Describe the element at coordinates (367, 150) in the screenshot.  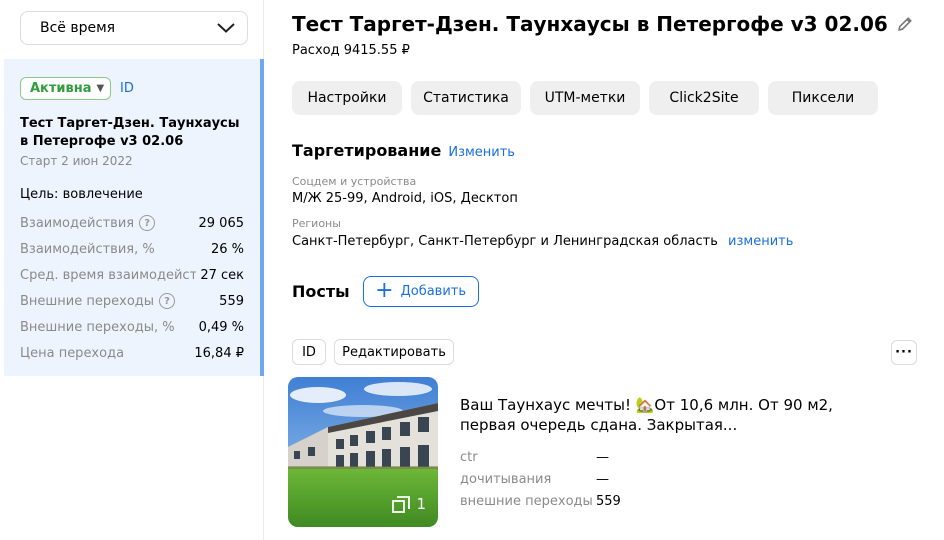
I see `targeting-title: Таргетирование` at that location.